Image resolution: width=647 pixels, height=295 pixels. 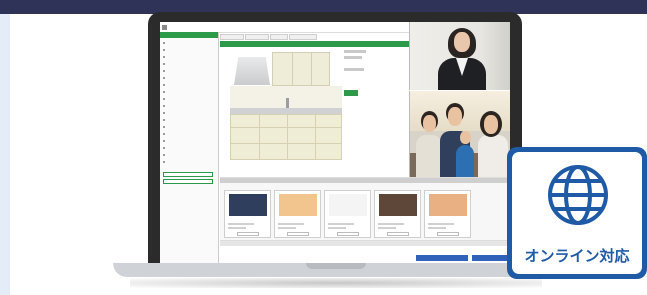 I want to click on sidebar, so click(x=189, y=148).